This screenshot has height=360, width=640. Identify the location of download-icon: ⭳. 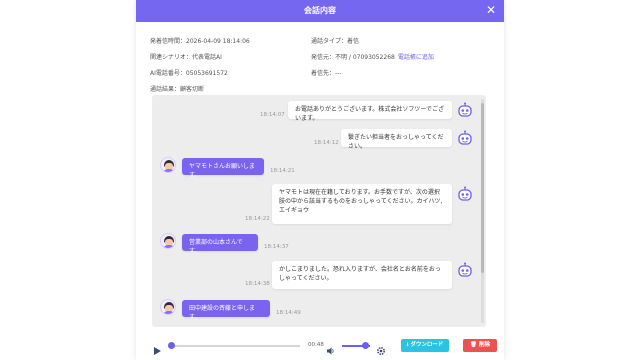
(407, 345).